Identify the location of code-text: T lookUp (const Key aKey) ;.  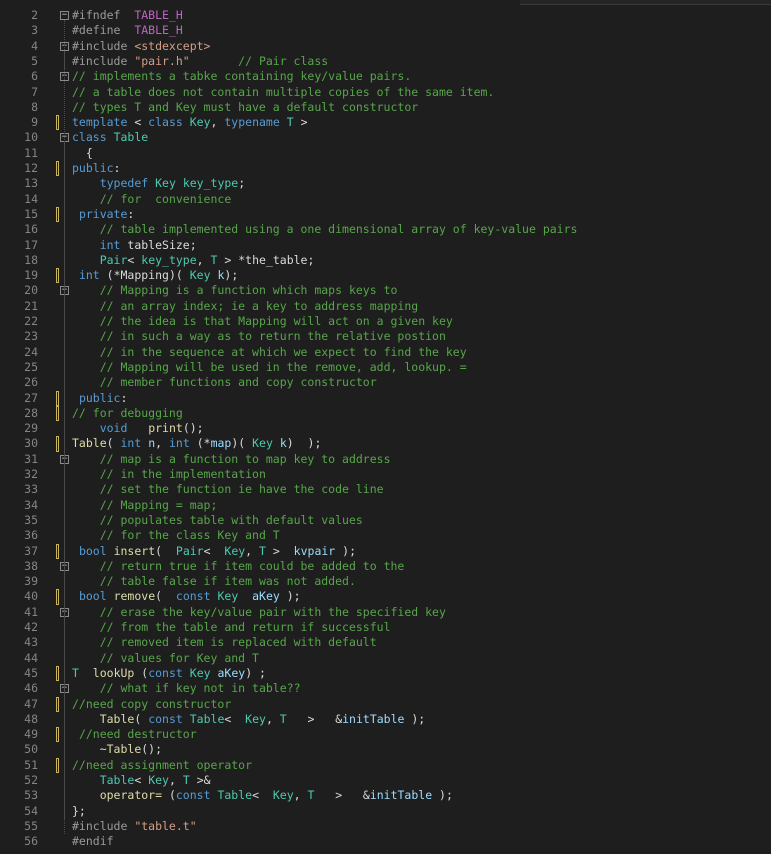
(169, 673).